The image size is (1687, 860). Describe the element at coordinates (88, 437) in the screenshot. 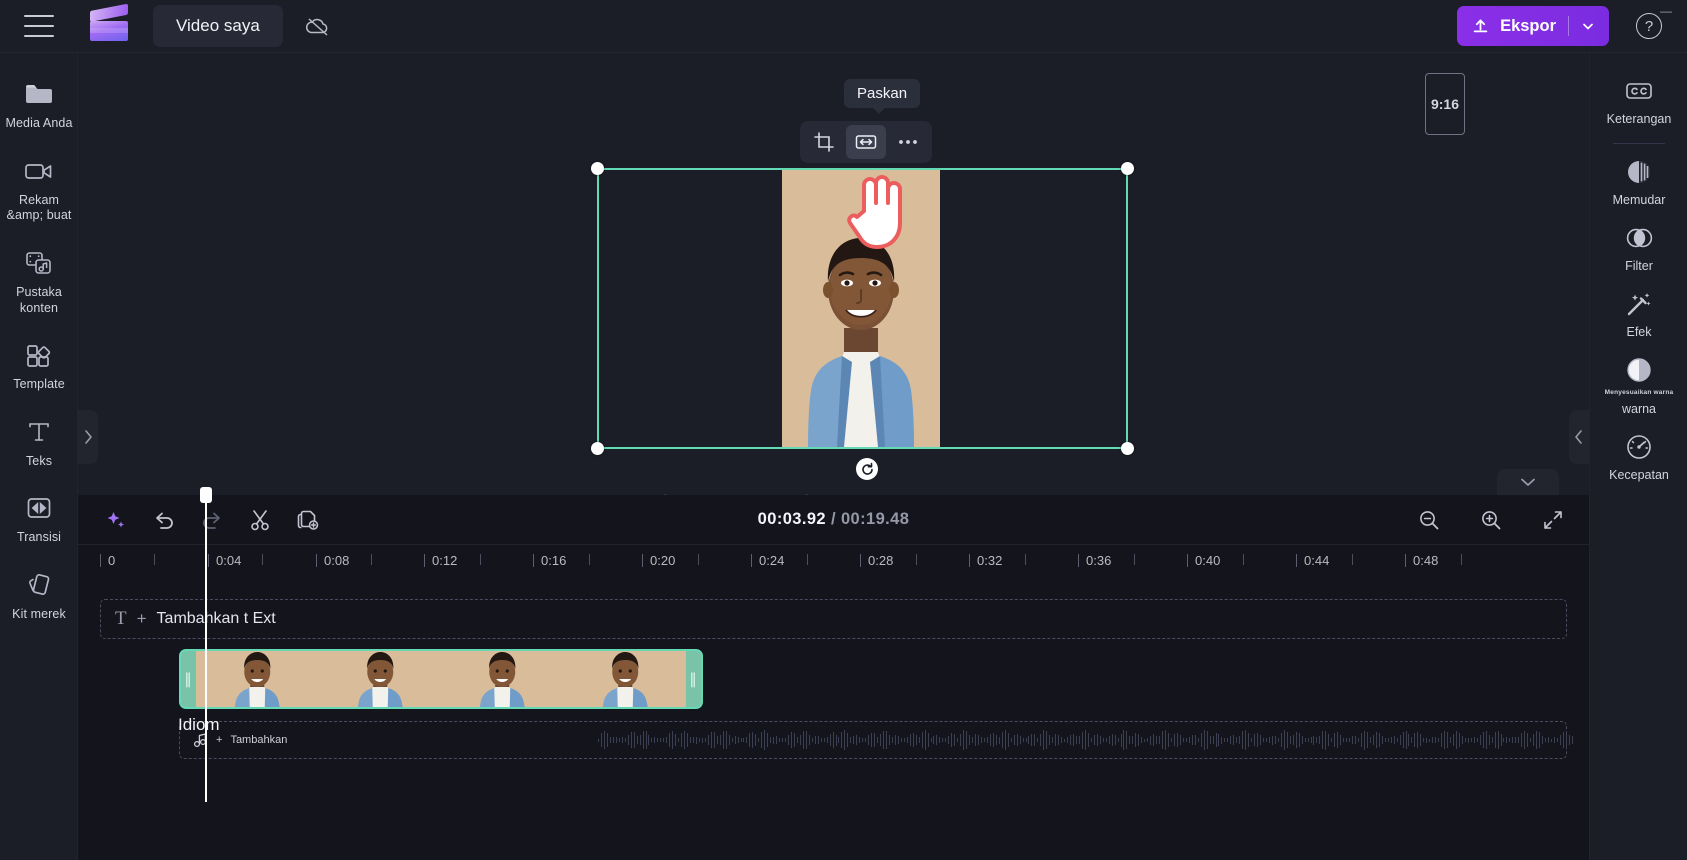

I see `left-panel-toggle` at that location.